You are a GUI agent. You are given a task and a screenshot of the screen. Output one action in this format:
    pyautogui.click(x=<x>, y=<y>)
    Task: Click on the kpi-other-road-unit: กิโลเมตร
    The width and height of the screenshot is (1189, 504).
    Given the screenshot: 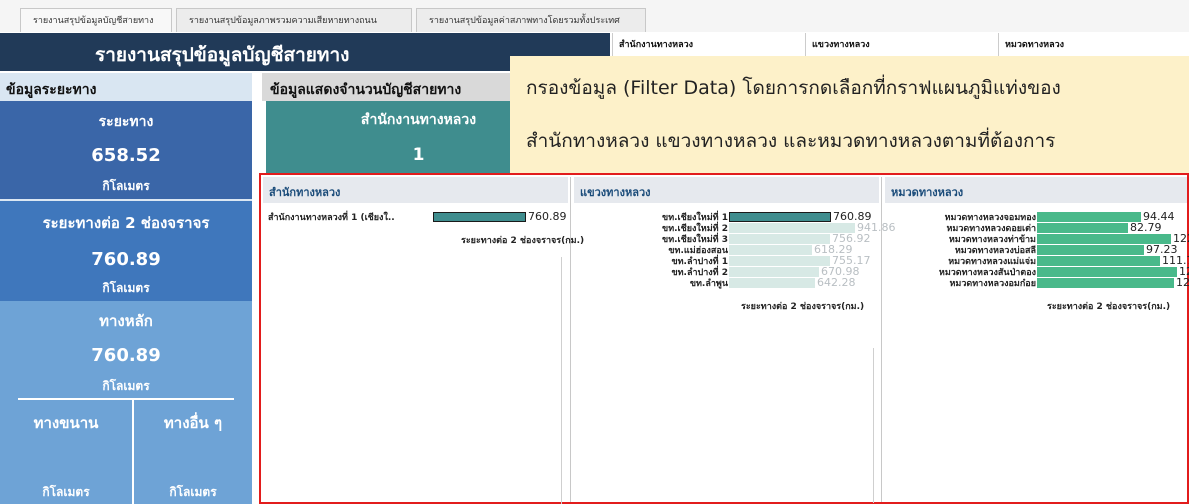 What is the action you would take?
    pyautogui.click(x=193, y=492)
    